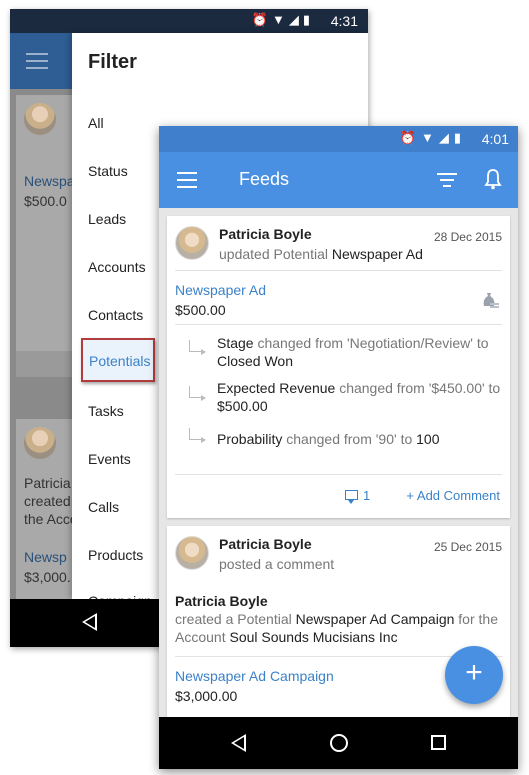 The image size is (529, 775). What do you see at coordinates (467, 237) in the screenshot?
I see `feed-date: 28 Dec 2015` at bounding box center [467, 237].